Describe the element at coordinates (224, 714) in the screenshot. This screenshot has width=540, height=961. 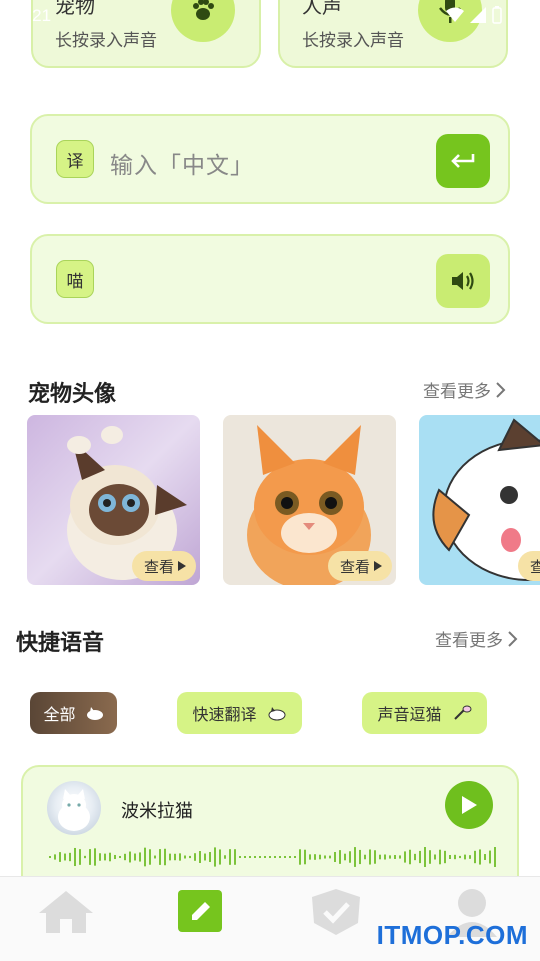
I see `chip-quick-translate-label: 快速翻译` at that location.